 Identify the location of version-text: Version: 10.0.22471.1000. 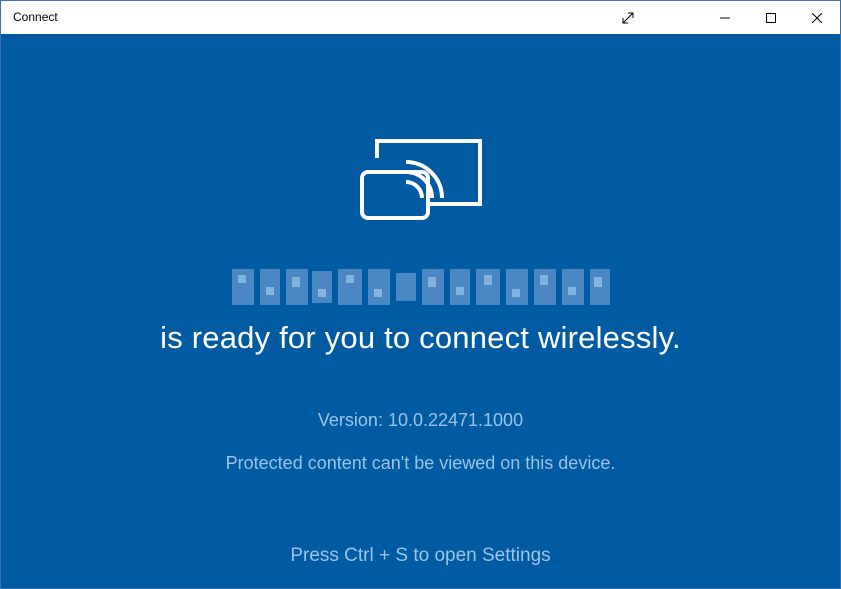
(420, 420).